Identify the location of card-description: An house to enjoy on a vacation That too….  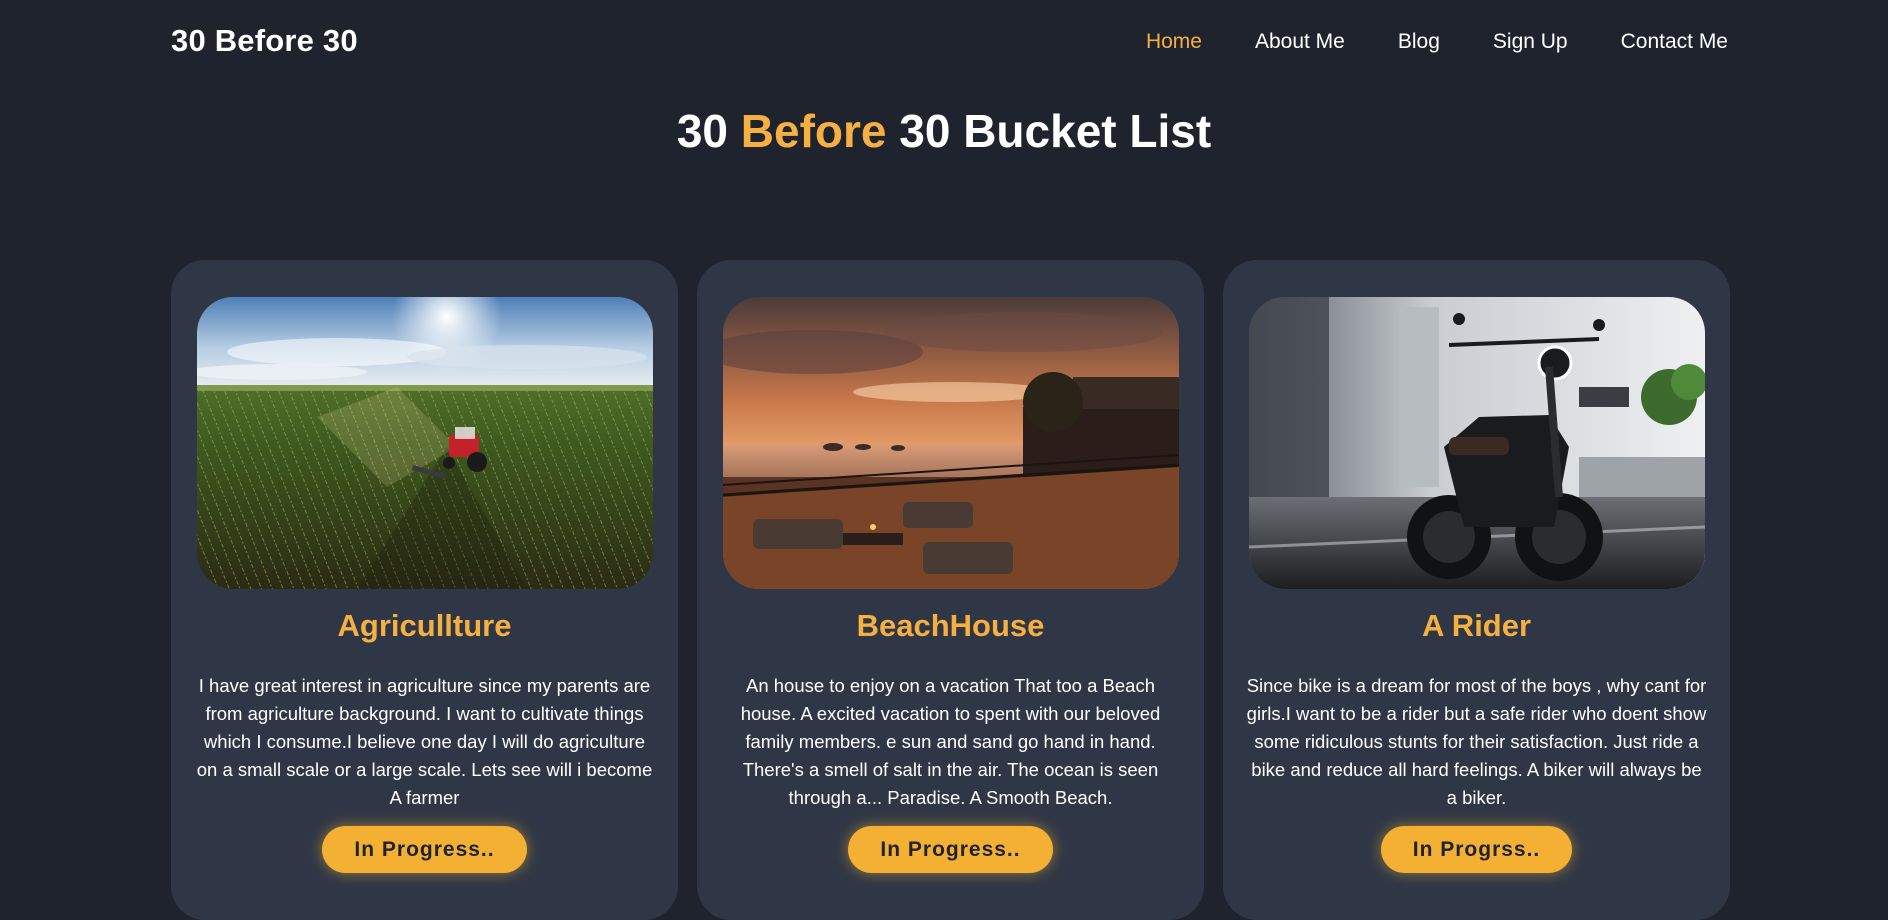
(950, 741).